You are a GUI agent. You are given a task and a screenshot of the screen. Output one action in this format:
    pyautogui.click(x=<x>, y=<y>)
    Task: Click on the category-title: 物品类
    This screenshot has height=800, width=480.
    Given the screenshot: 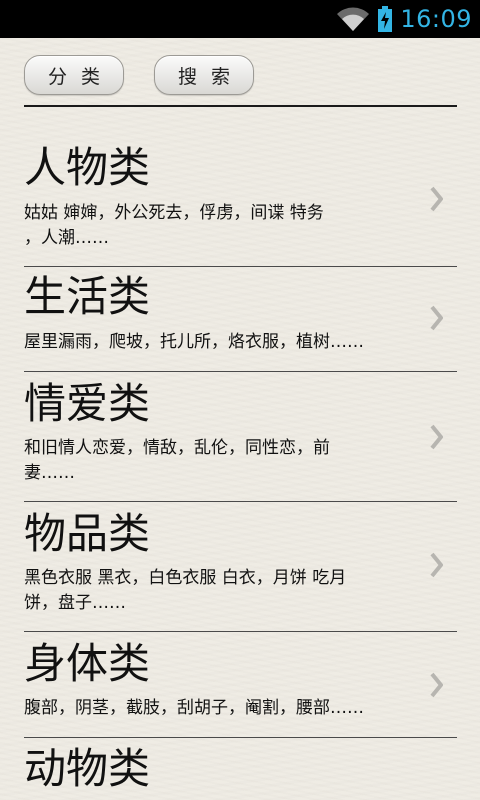 What is the action you would take?
    pyautogui.click(x=87, y=533)
    